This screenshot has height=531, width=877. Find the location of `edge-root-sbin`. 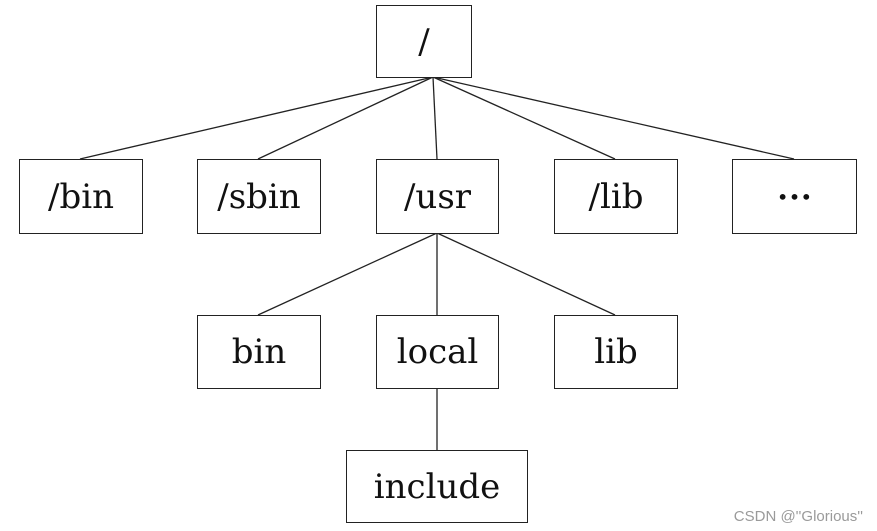

edge-root-sbin is located at coordinates (345, 118).